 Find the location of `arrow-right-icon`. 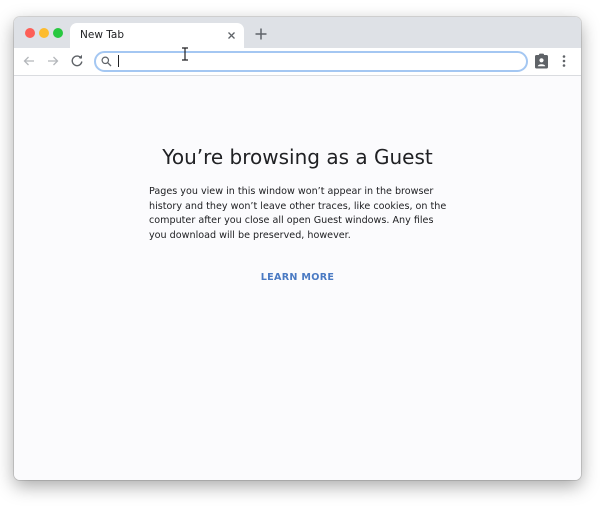

arrow-right-icon is located at coordinates (53, 61).